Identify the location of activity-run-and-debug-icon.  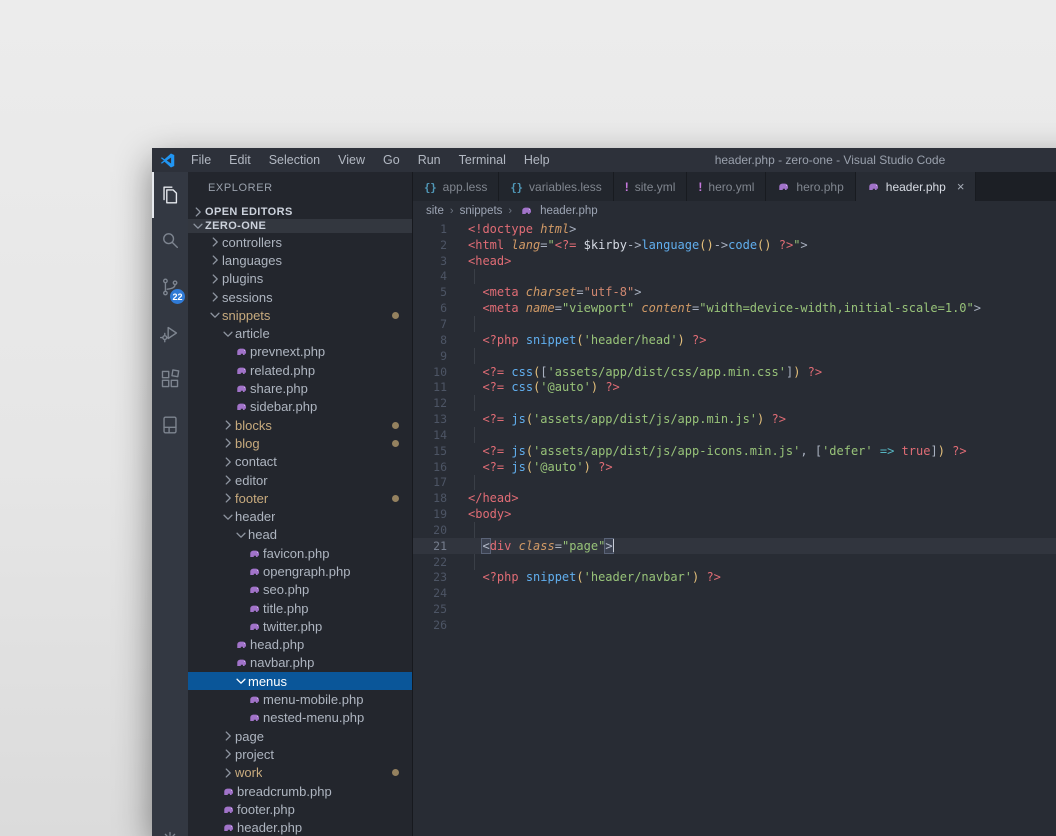
(170, 333).